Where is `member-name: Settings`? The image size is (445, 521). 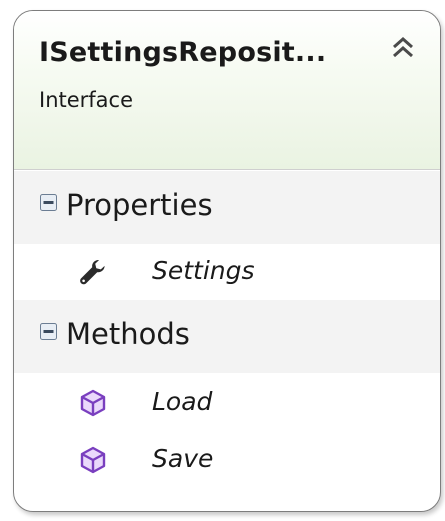 member-name: Settings is located at coordinates (203, 270).